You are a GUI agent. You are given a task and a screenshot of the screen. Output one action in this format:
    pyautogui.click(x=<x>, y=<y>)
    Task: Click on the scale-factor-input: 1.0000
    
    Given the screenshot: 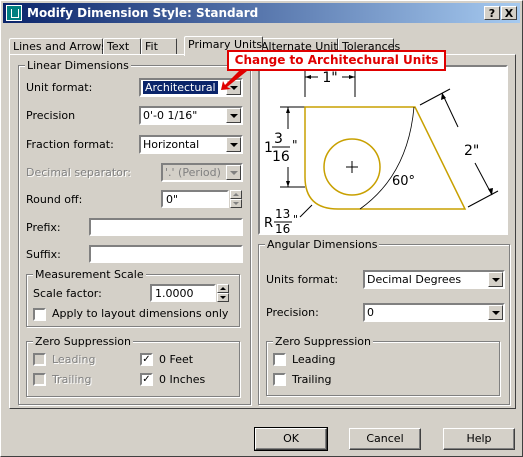 What is the action you would take?
    pyautogui.click(x=183, y=293)
    